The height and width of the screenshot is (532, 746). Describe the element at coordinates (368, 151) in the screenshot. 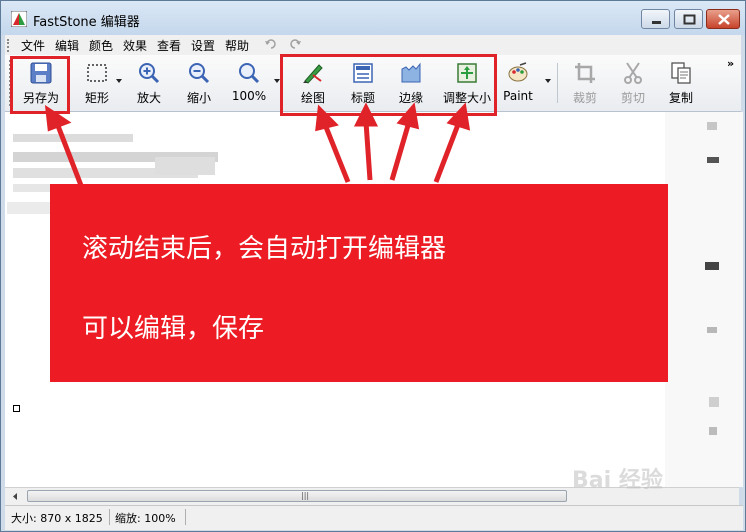

I see `arrow-to-caption` at that location.